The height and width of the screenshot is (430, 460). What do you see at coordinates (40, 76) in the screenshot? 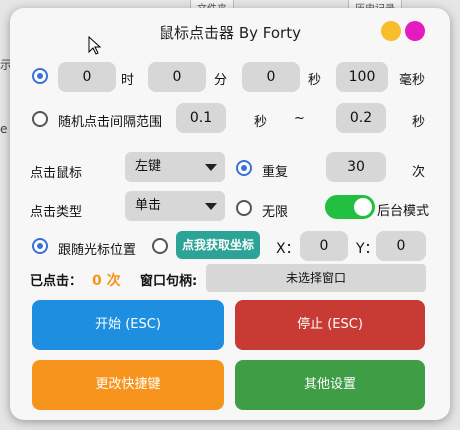
I see `fixed-interval-radio` at bounding box center [40, 76].